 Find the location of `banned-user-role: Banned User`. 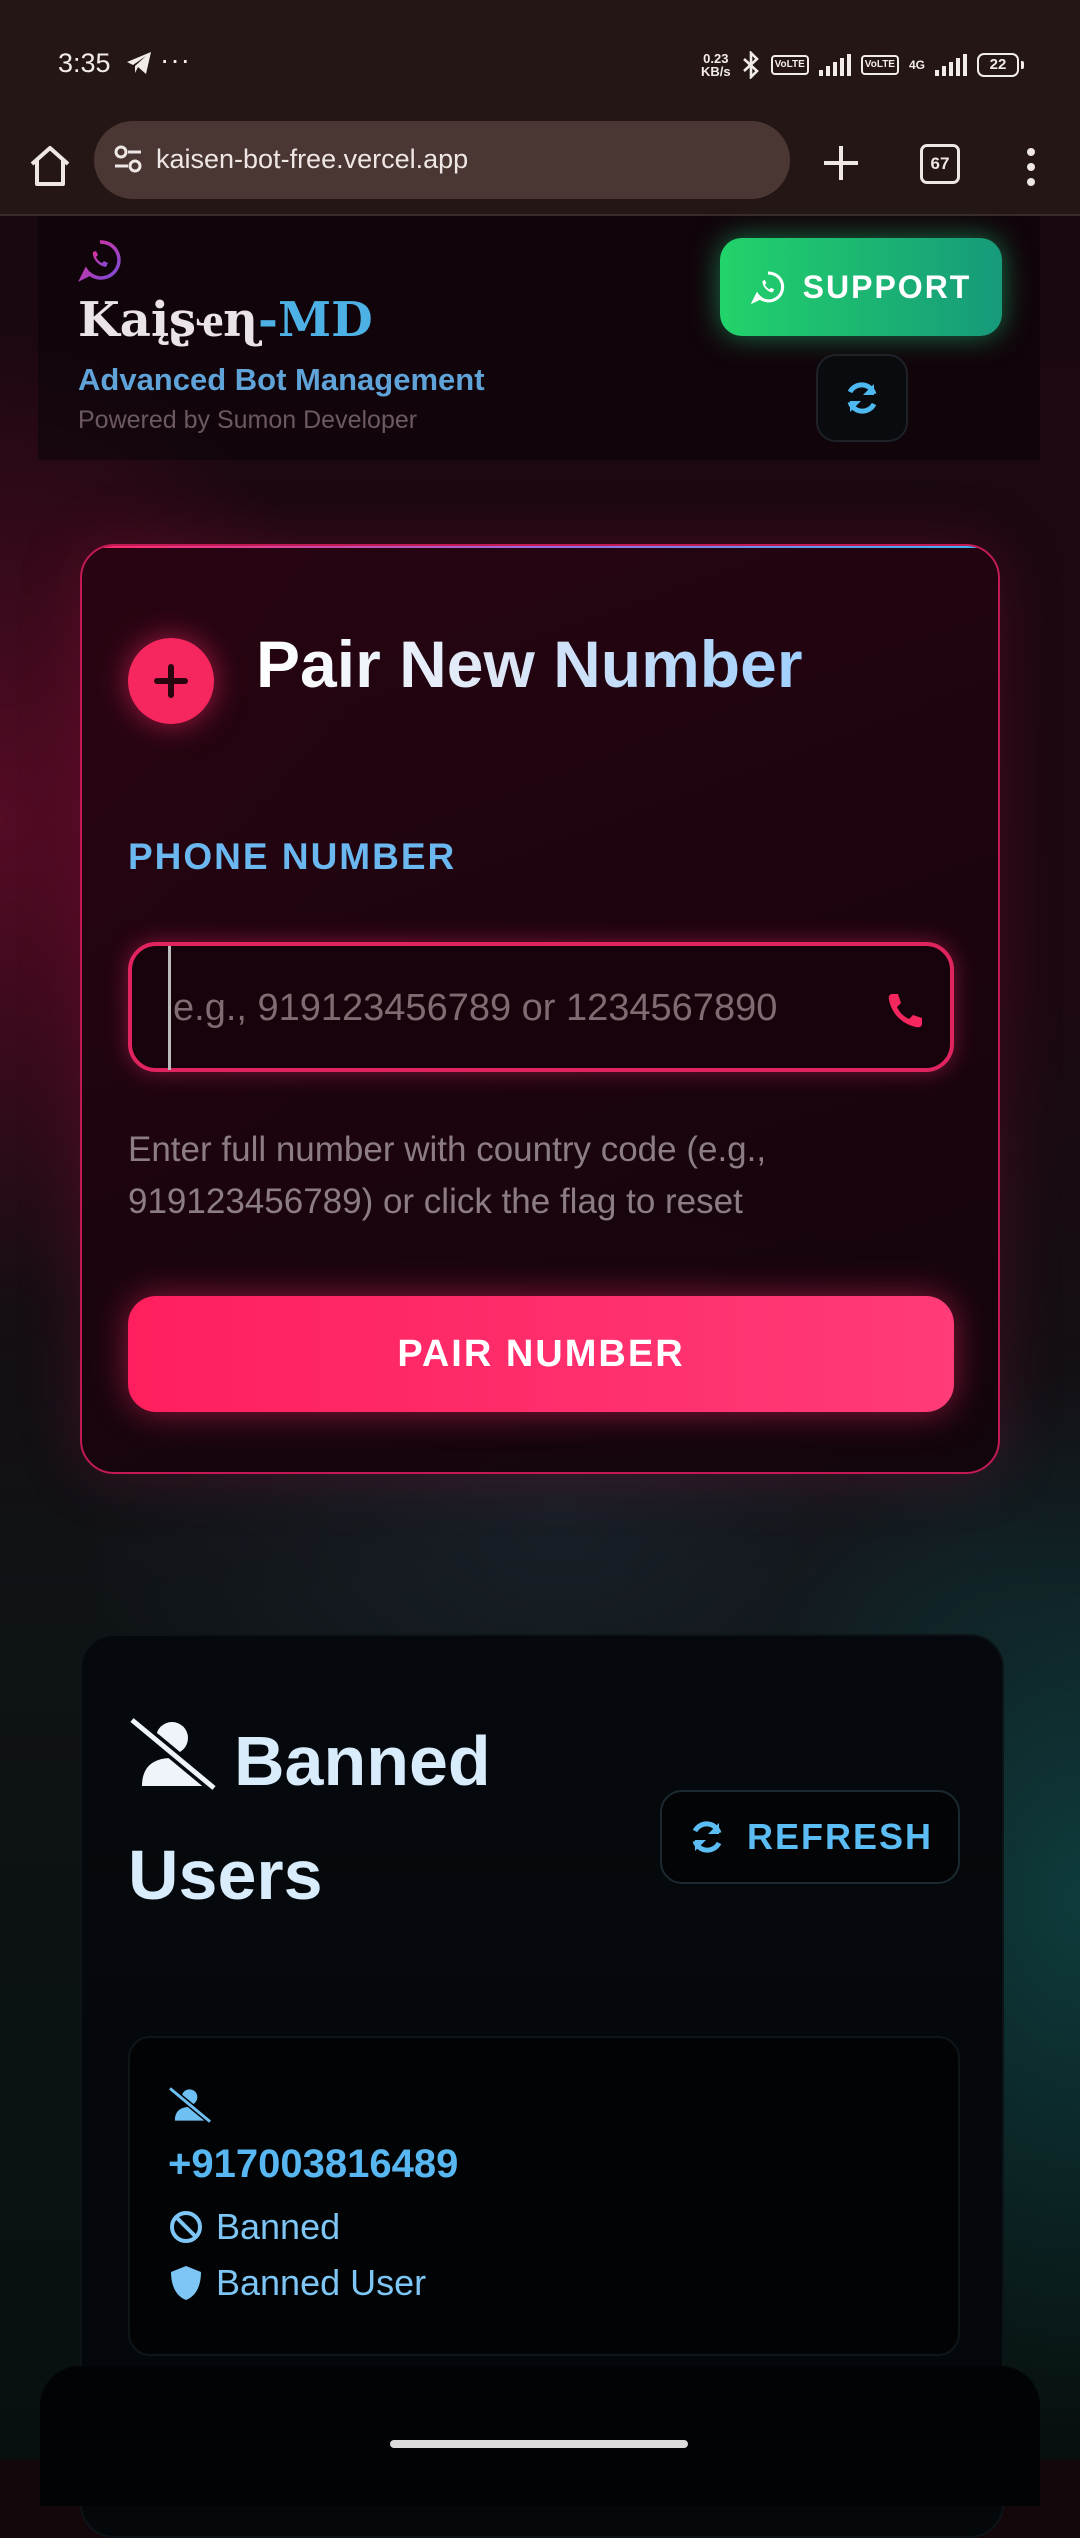

banned-user-role: Banned User is located at coordinates (297, 2283).